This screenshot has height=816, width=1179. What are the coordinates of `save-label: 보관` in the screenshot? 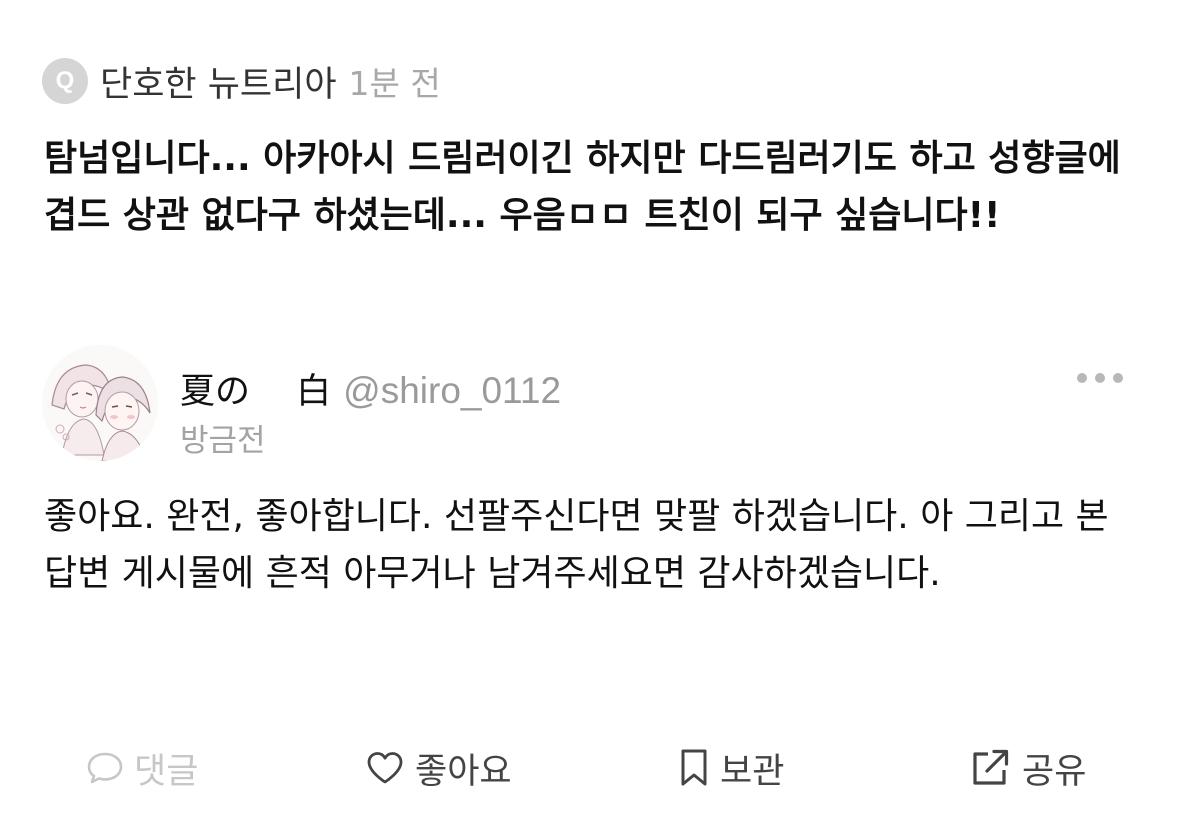 It's located at (752, 771).